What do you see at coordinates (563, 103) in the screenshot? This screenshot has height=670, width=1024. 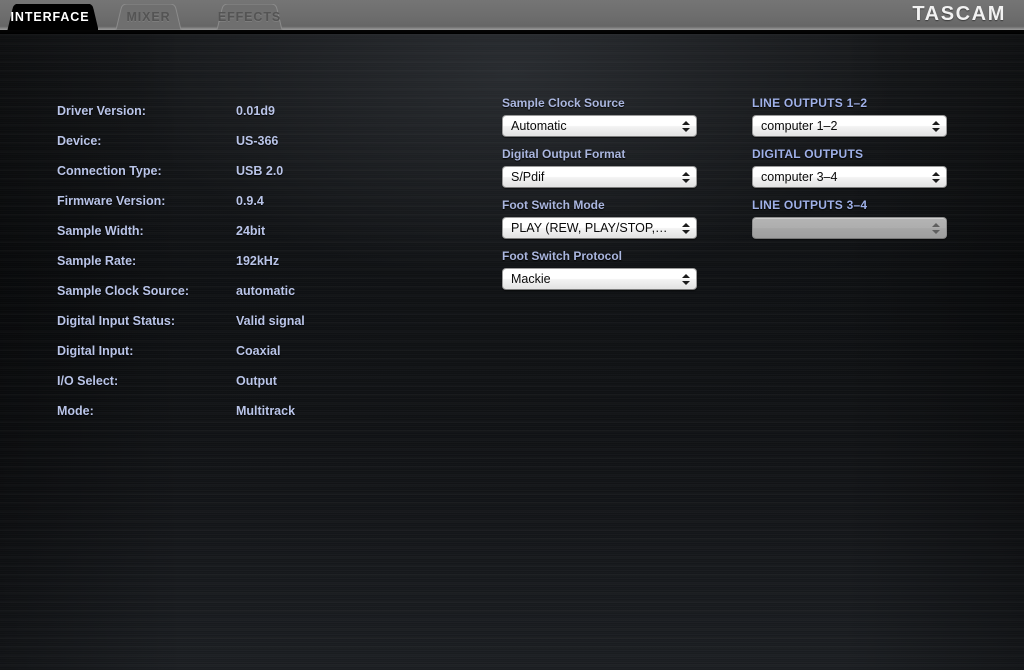 I see `setting-label: Sample Clock Source` at bounding box center [563, 103].